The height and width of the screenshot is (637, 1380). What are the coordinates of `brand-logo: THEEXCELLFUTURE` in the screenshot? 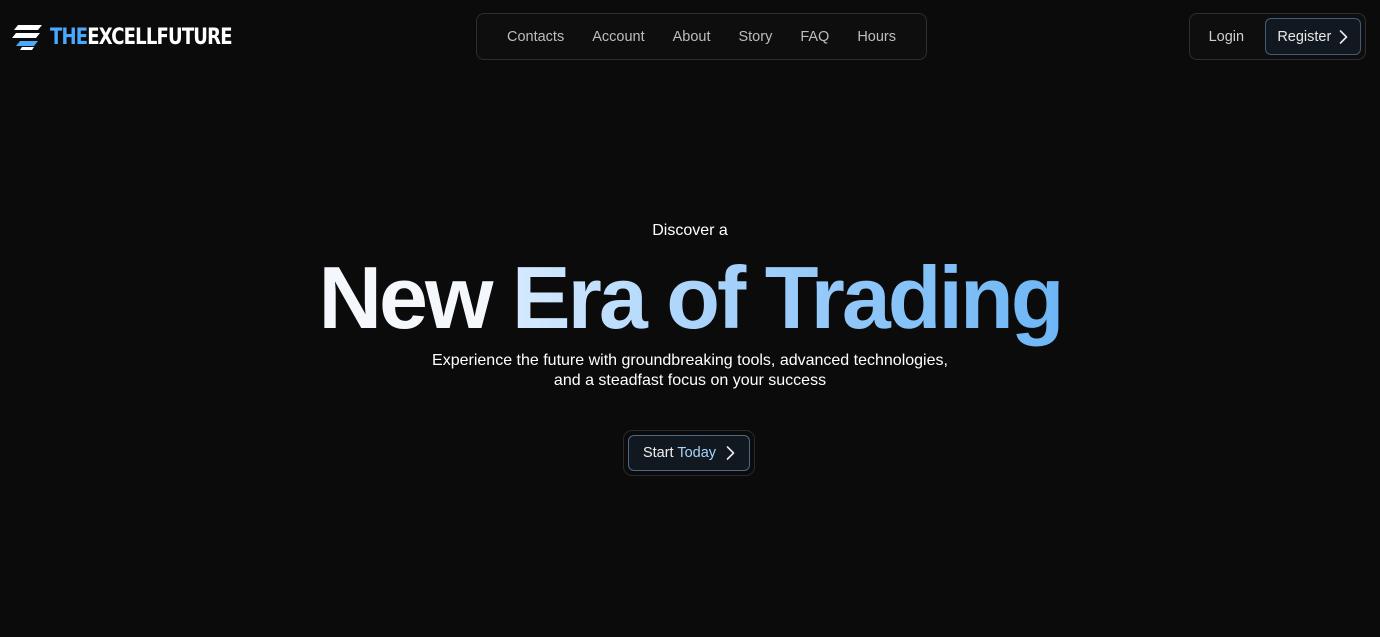 It's located at (142, 37).